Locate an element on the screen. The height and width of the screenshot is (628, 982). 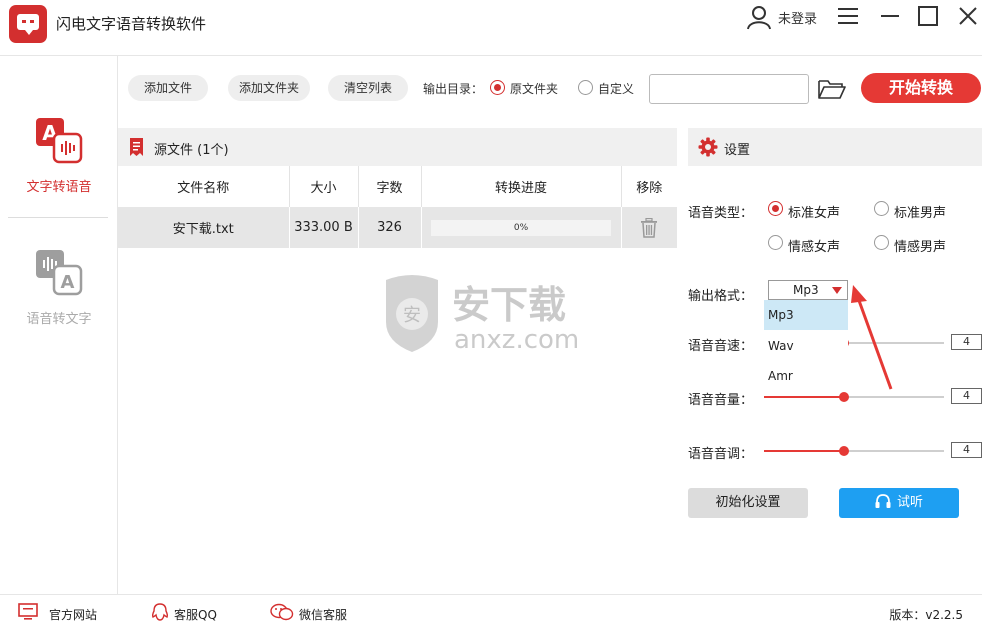
footer-qq-label: 客服QQ is located at coordinates (195, 615).